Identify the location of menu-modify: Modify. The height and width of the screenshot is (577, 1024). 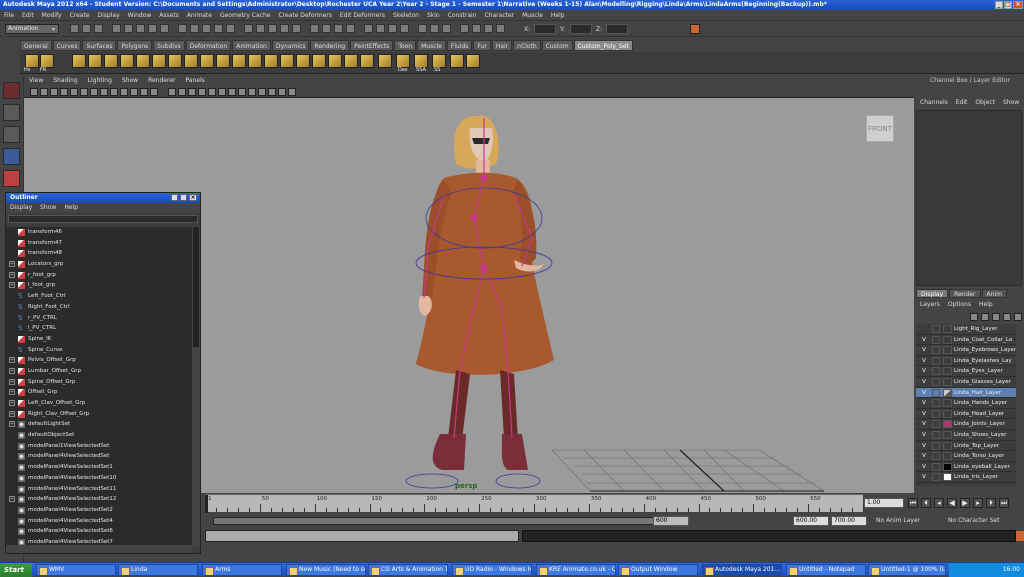
(52, 15).